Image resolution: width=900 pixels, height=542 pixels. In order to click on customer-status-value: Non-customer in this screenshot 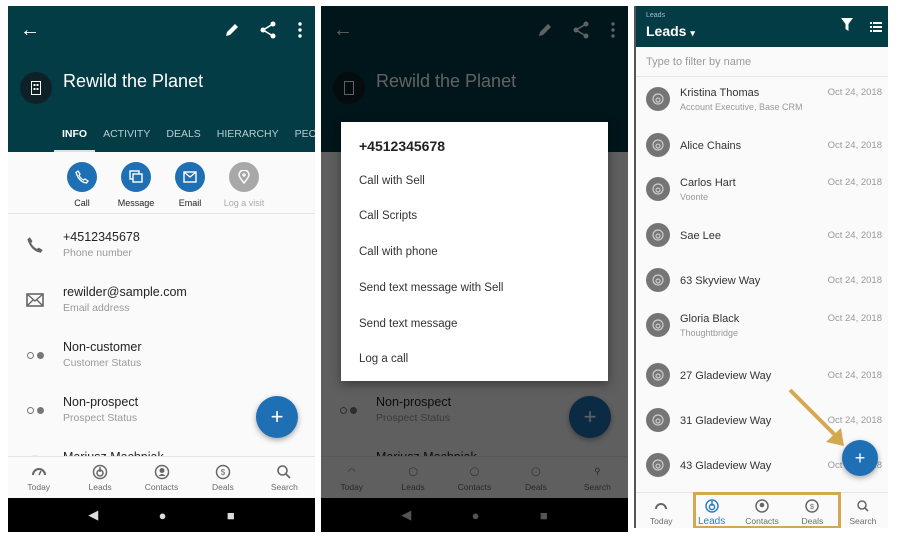, I will do `click(102, 347)`.